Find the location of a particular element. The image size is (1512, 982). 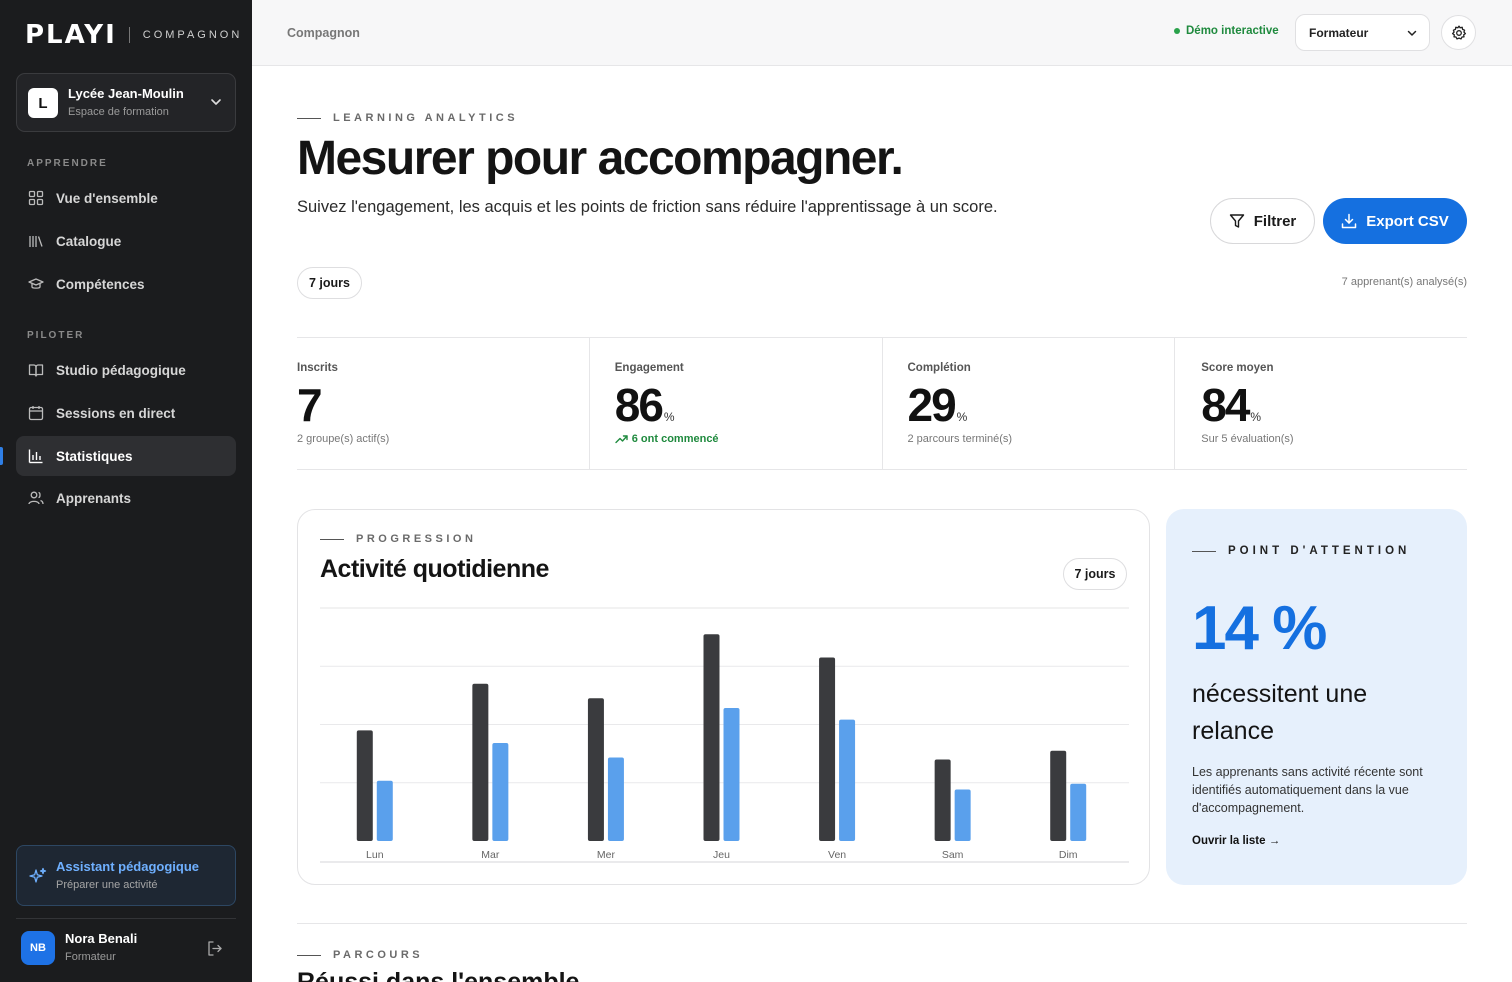

x-tick-label: Ven is located at coordinates (837, 855).